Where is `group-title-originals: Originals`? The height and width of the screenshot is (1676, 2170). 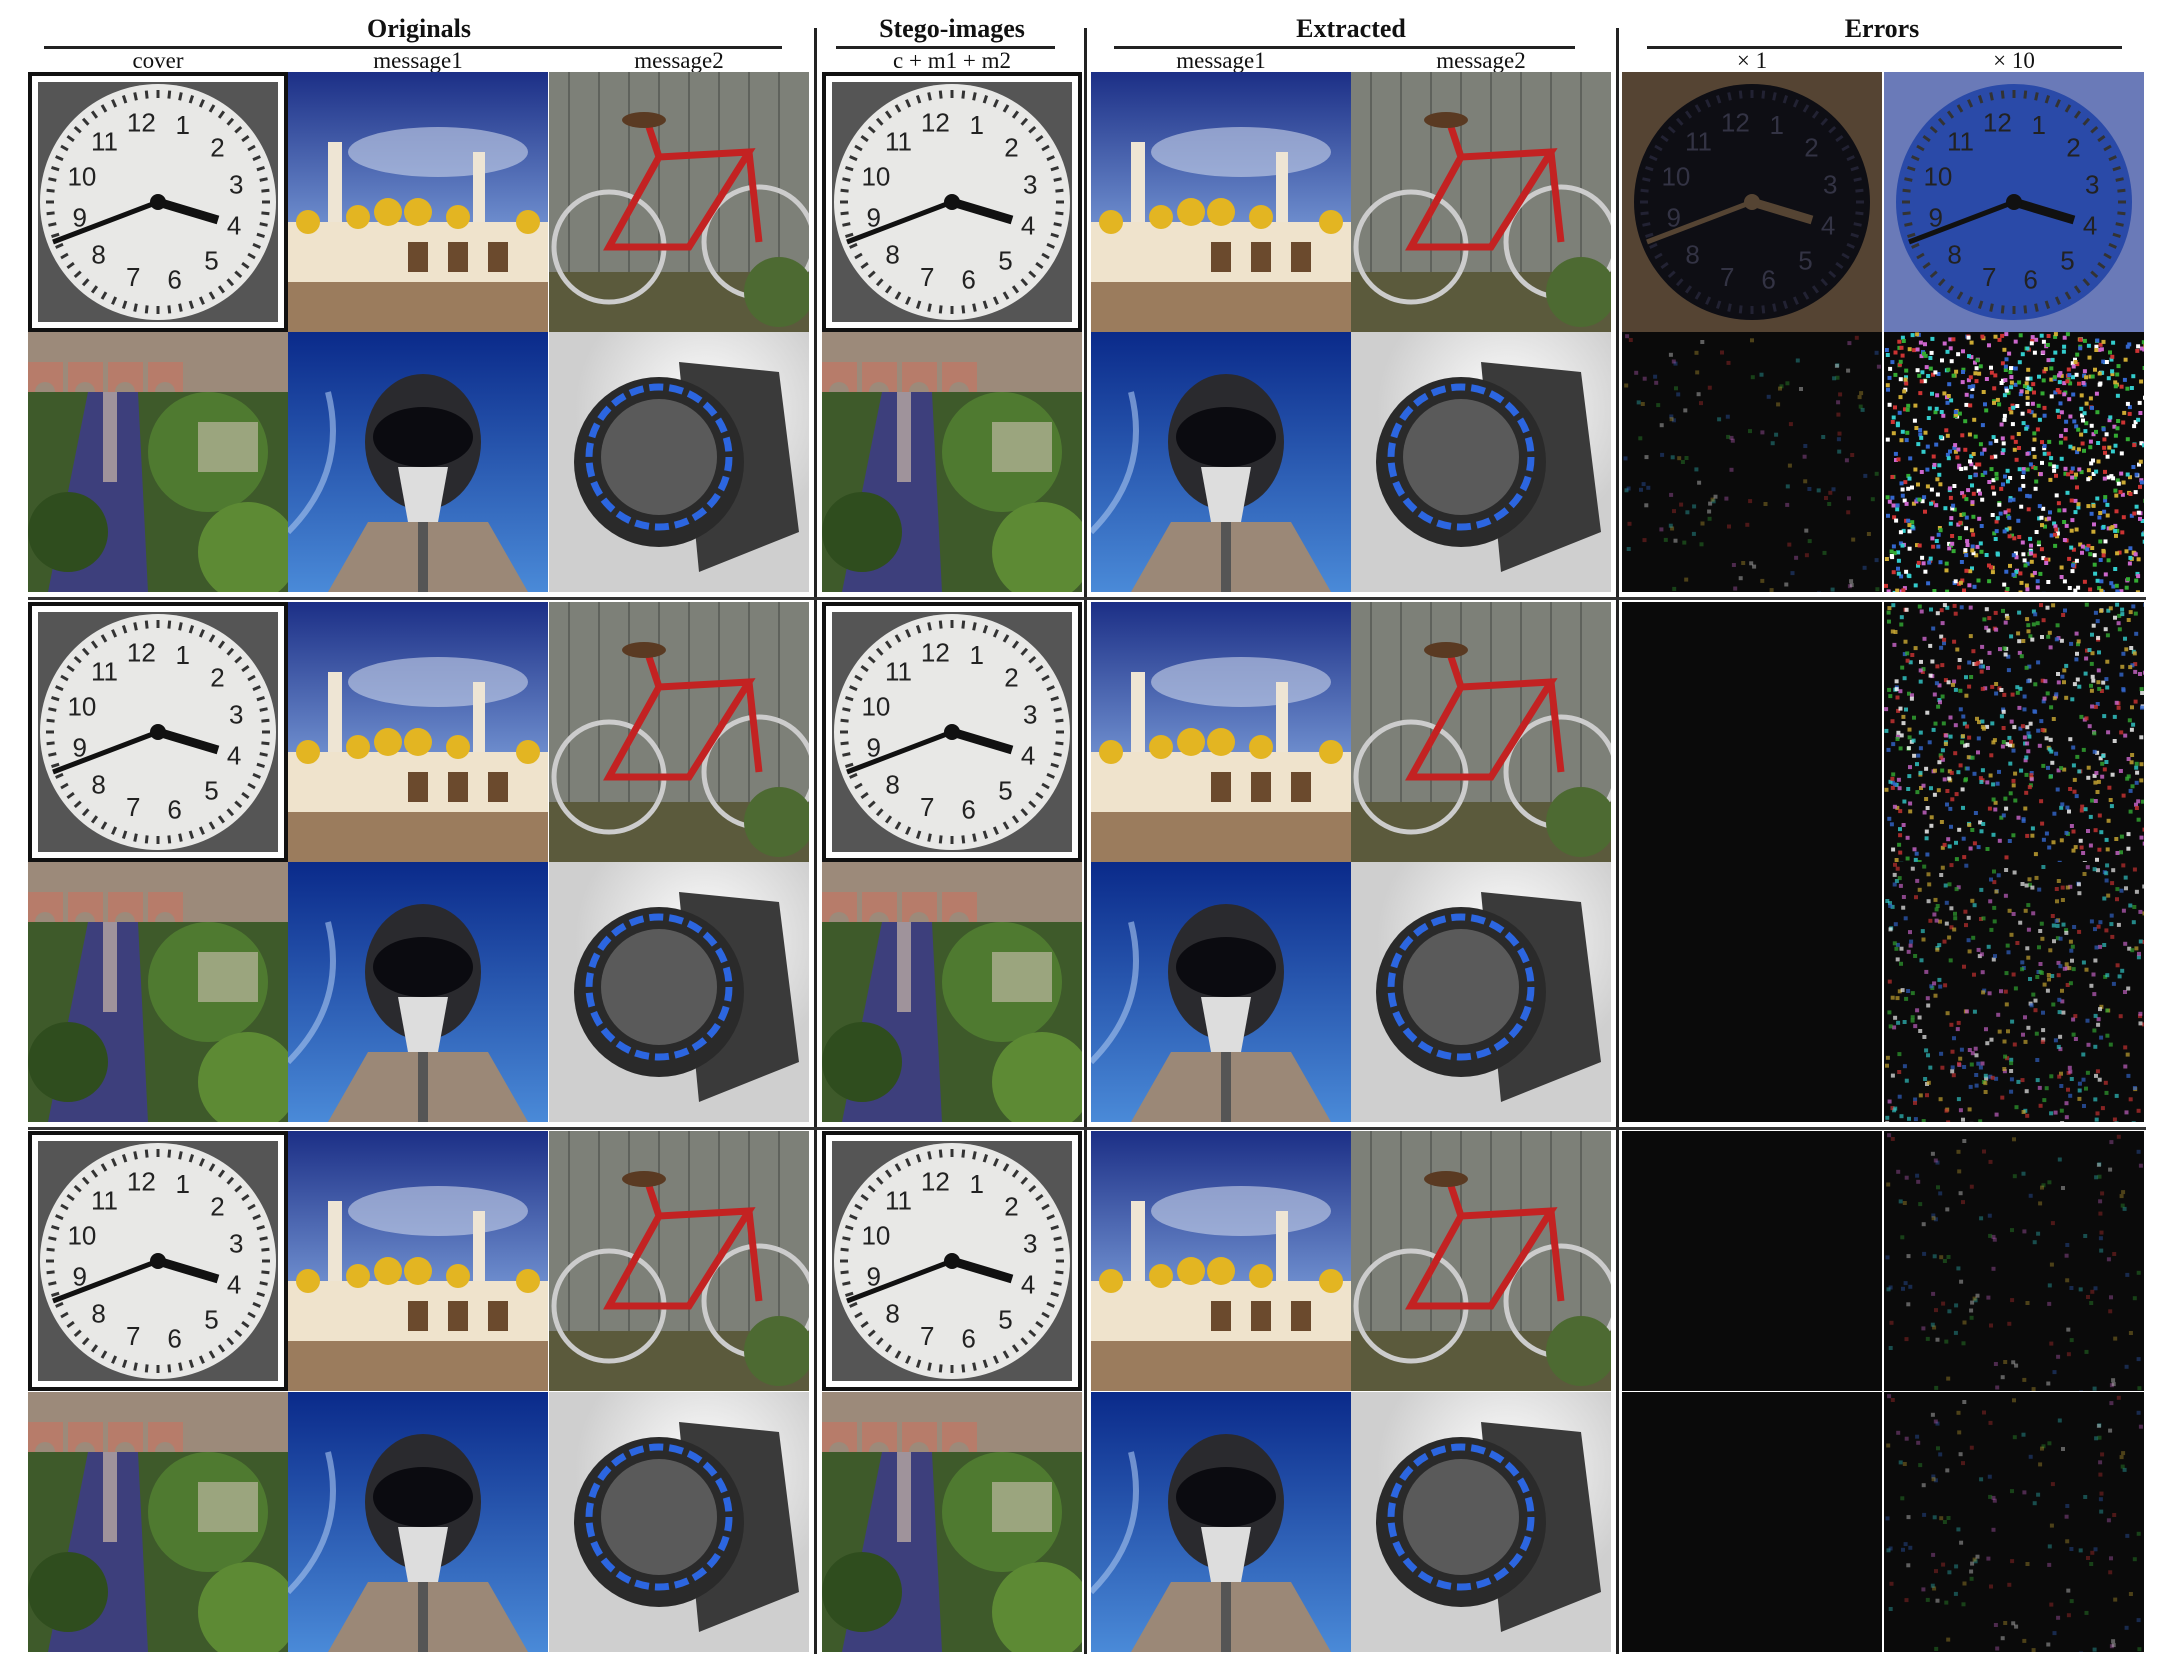 group-title-originals: Originals is located at coordinates (418, 28).